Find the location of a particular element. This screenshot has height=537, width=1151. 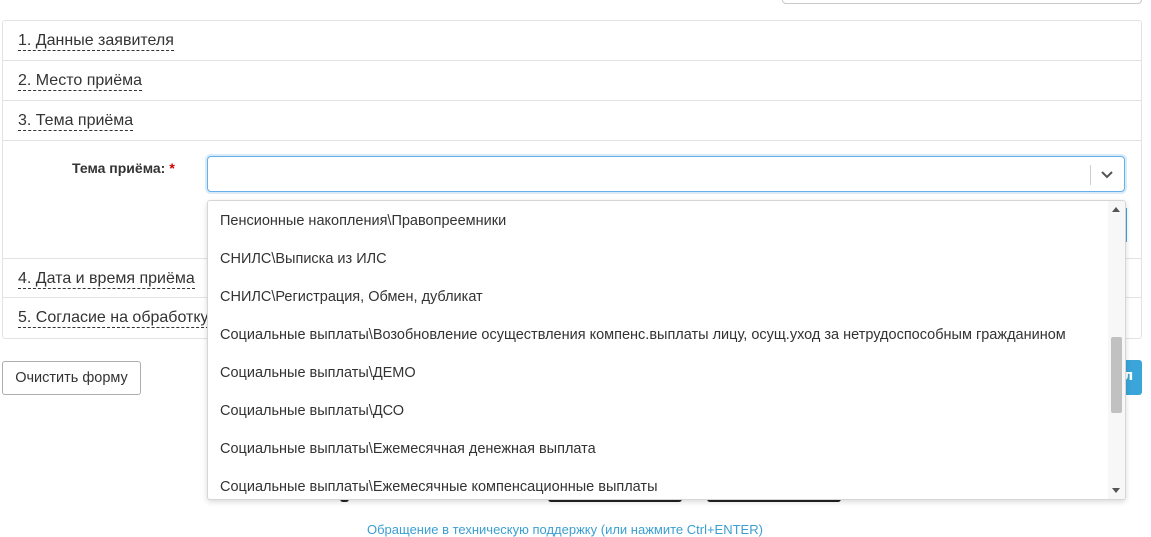

chevron-down-icon is located at coordinates (1107, 174).